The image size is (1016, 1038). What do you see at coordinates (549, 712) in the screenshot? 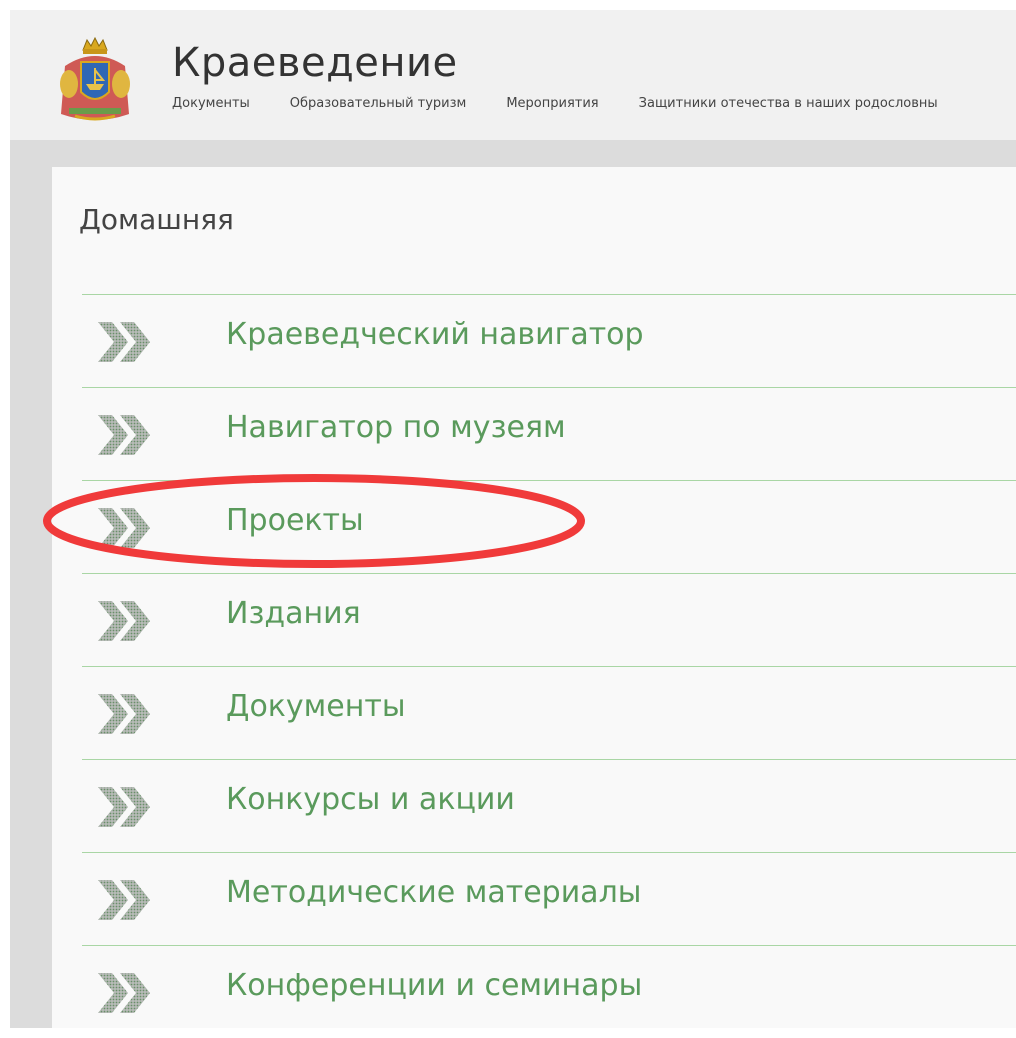
I see `menu-item-documents: Документы` at bounding box center [549, 712].